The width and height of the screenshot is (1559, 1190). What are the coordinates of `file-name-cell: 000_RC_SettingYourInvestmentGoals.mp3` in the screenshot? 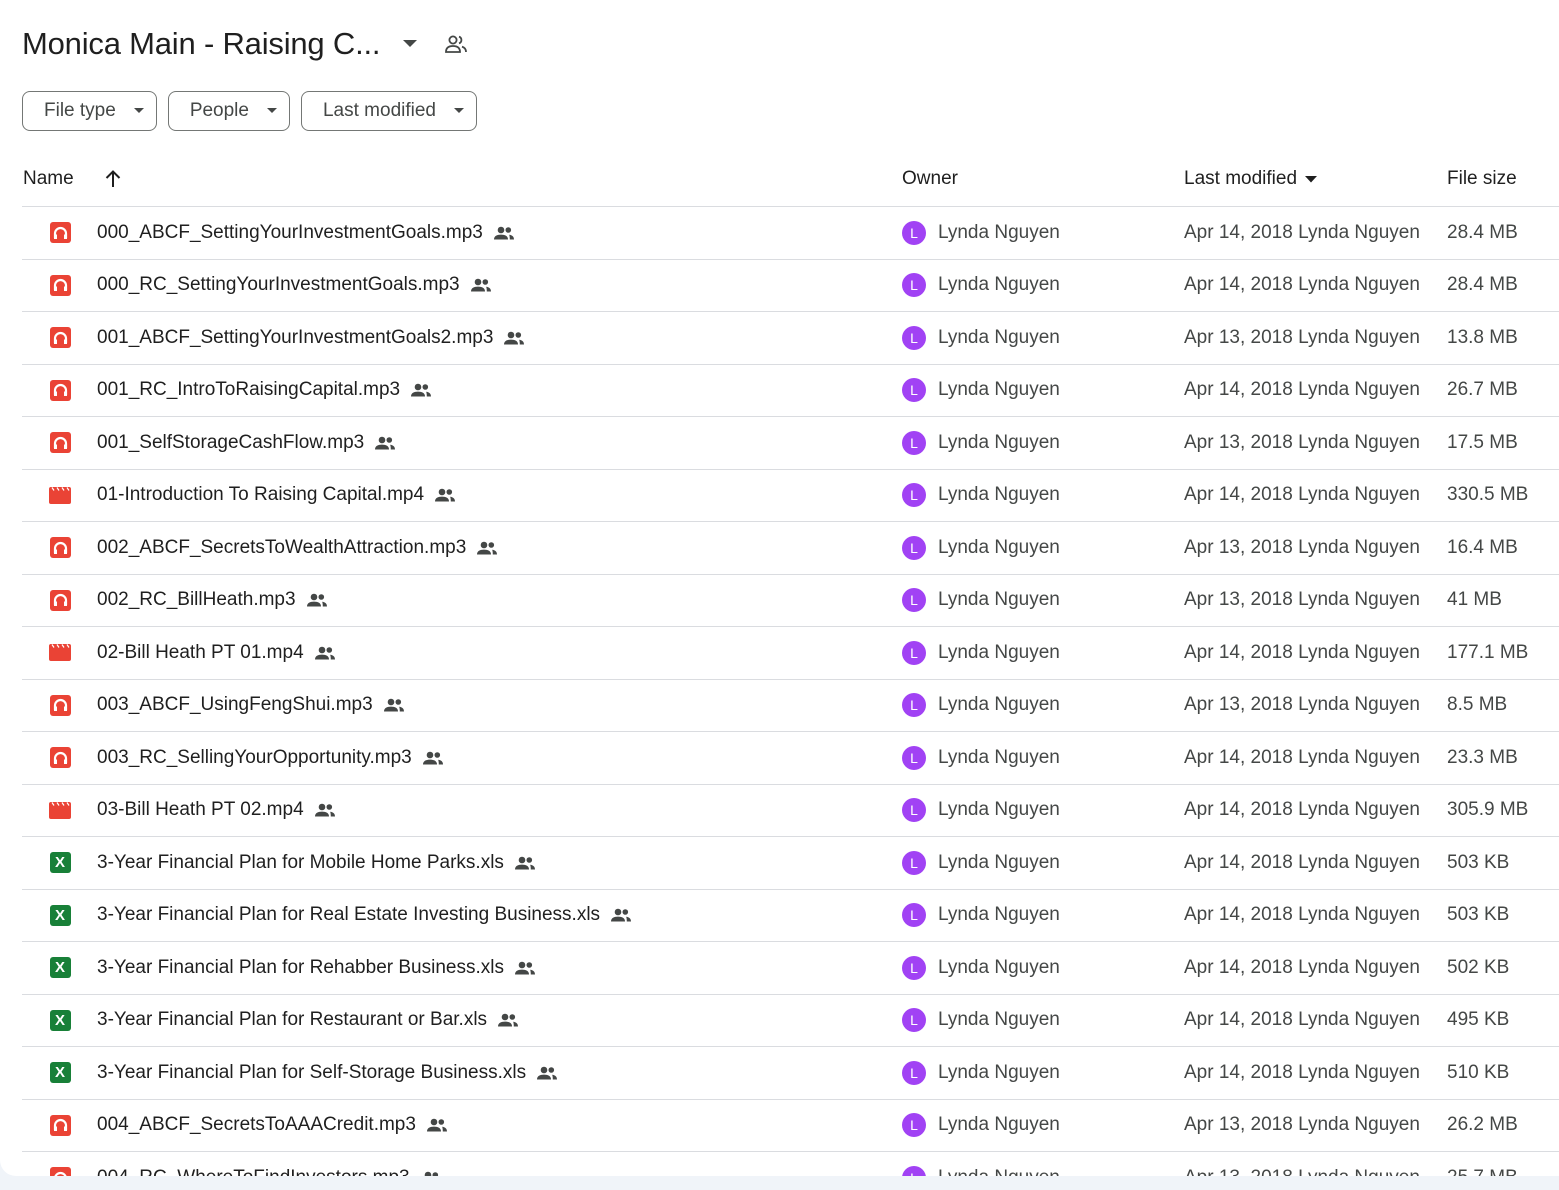 It's located at (294, 286).